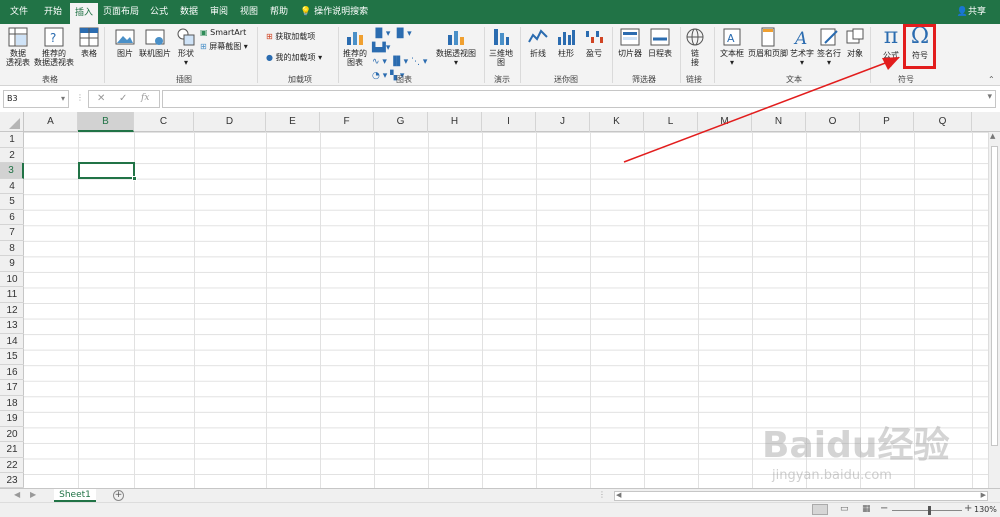 The width and height of the screenshot is (1000, 517). I want to click on page-layout-view-icon: ▭, so click(844, 509).